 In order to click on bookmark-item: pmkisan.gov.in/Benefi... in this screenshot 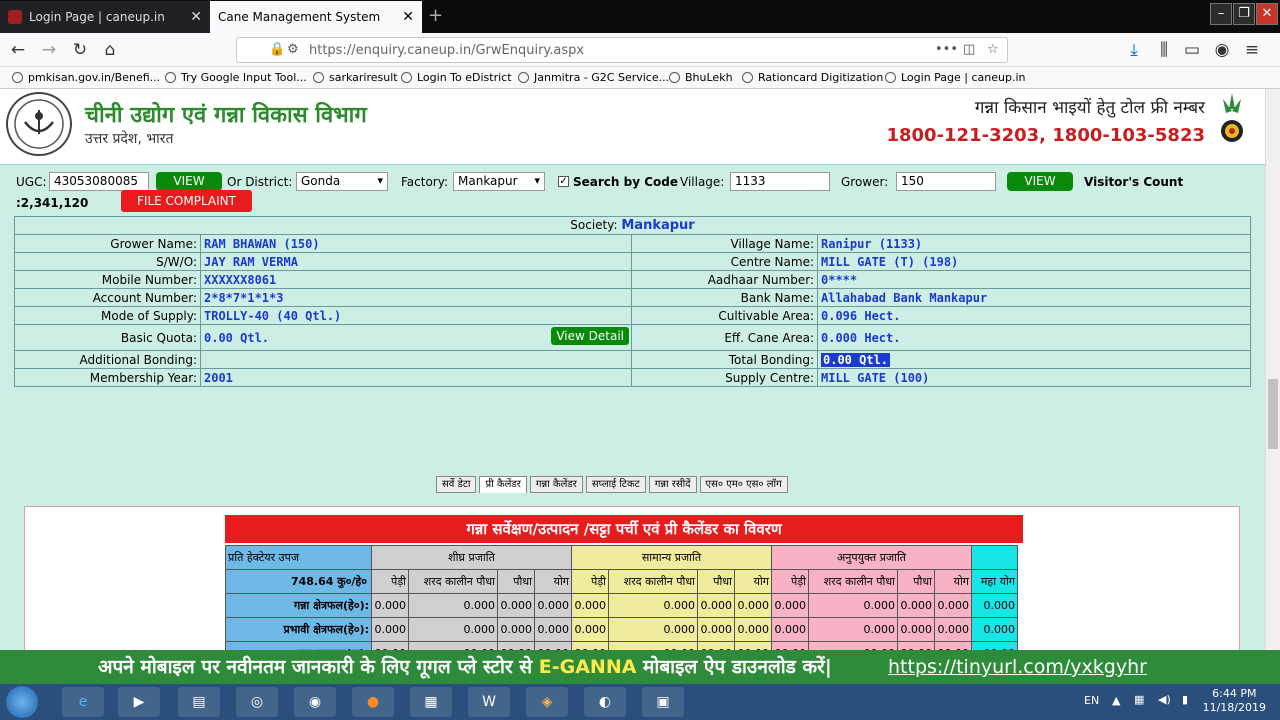, I will do `click(86, 77)`.